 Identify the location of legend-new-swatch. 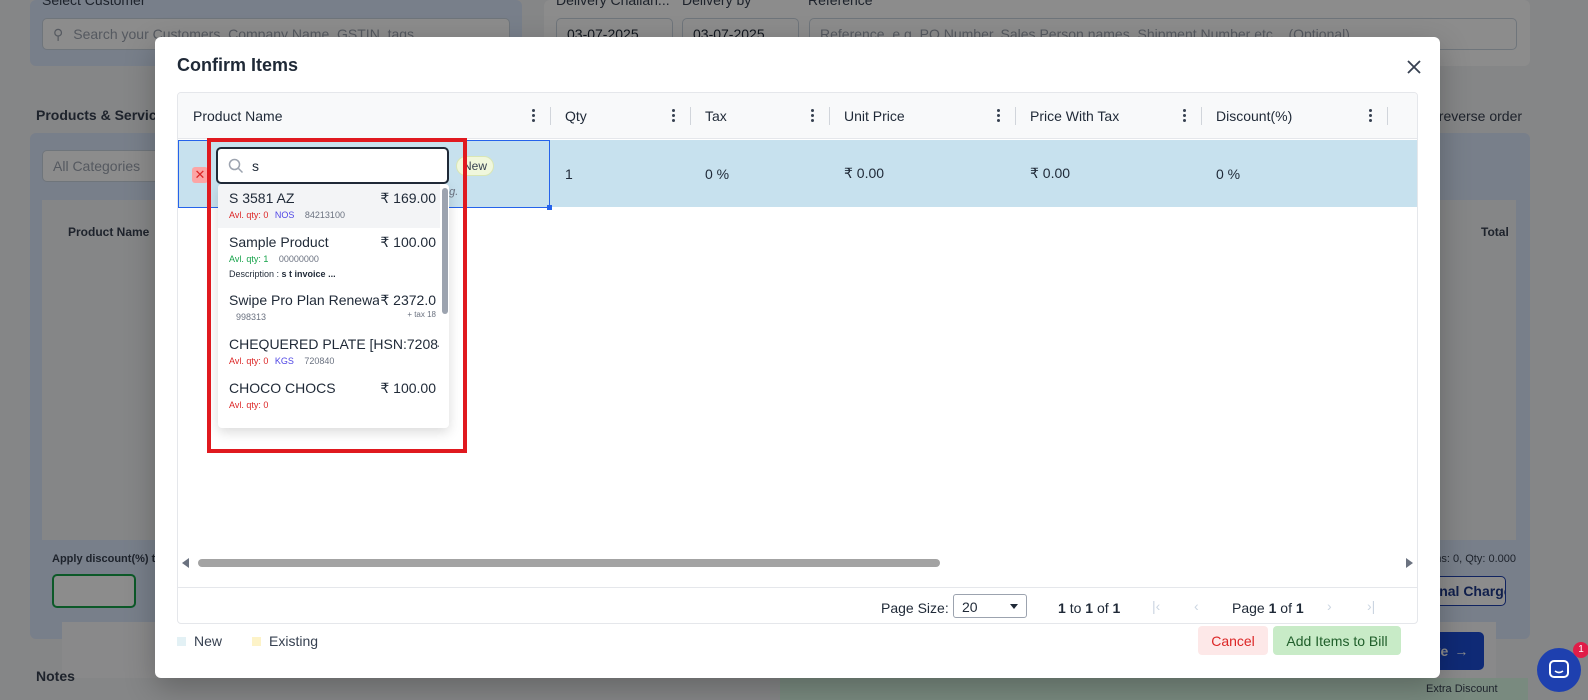
(181, 641).